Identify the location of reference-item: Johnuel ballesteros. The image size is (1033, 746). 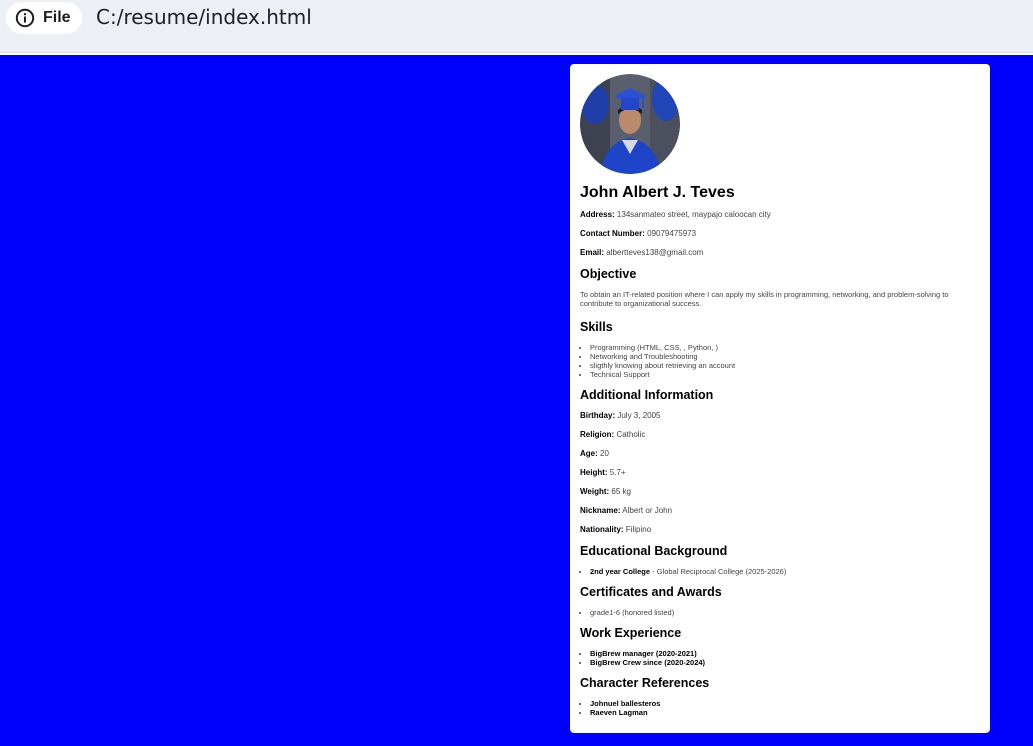
(785, 703).